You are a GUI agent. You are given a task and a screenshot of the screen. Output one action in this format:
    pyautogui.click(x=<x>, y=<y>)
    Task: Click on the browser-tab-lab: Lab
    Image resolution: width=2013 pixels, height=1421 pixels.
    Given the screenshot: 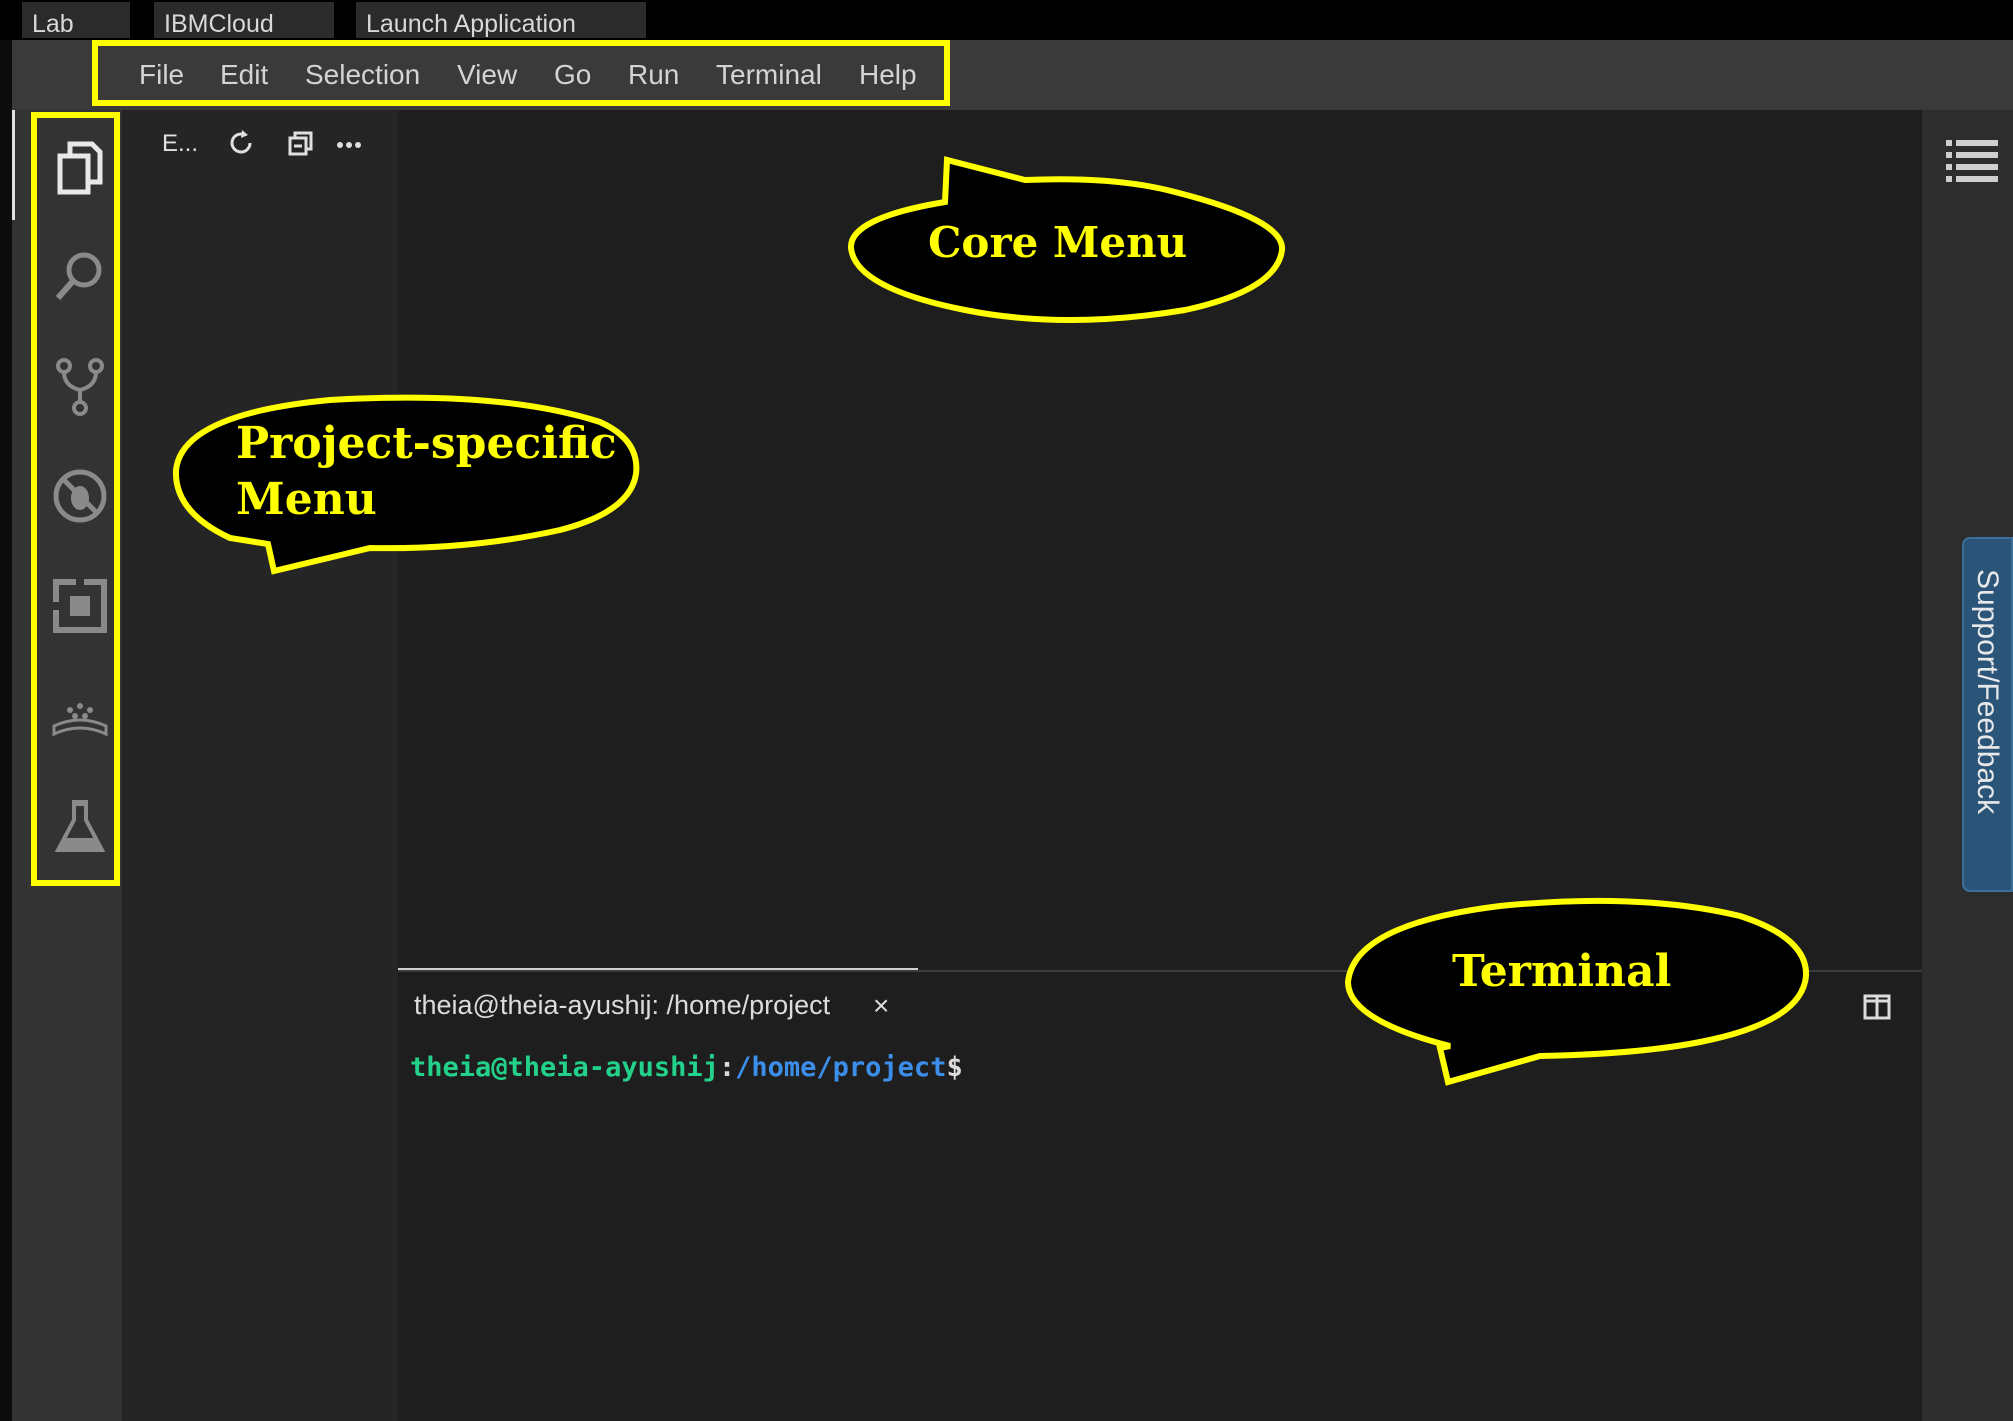 What is the action you would take?
    pyautogui.click(x=76, y=20)
    